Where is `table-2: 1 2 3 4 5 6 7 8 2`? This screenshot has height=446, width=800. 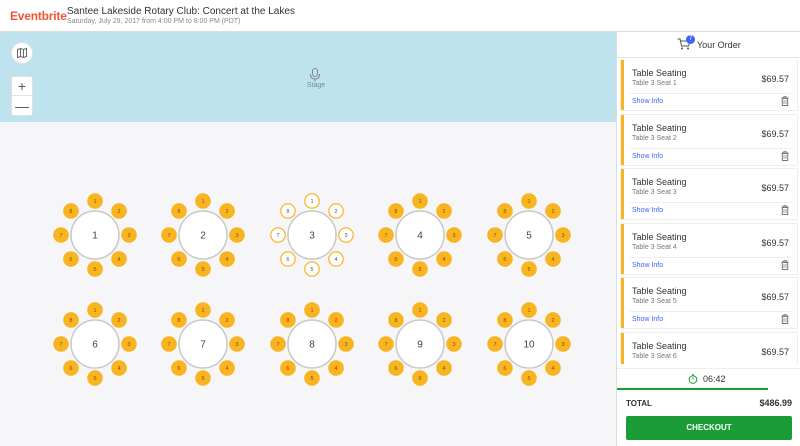 table-2: 1 2 3 4 5 6 7 8 2 is located at coordinates (203, 235).